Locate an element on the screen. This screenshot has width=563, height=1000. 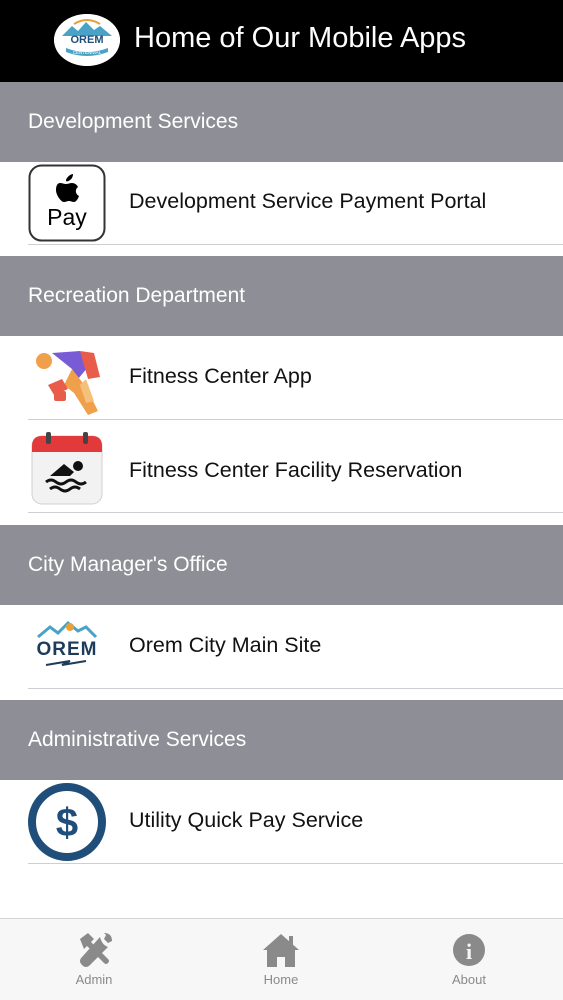
dollar-sign-text: $ is located at coordinates (67, 823).